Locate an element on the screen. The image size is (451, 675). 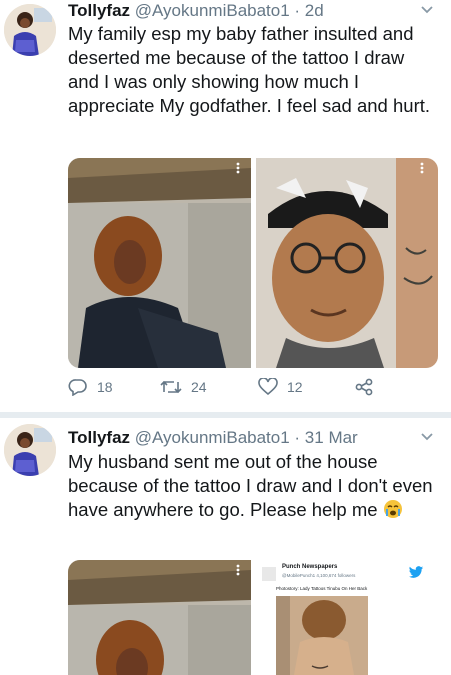
embedded-account-name: Punch Newspapers is located at coordinates (310, 567).